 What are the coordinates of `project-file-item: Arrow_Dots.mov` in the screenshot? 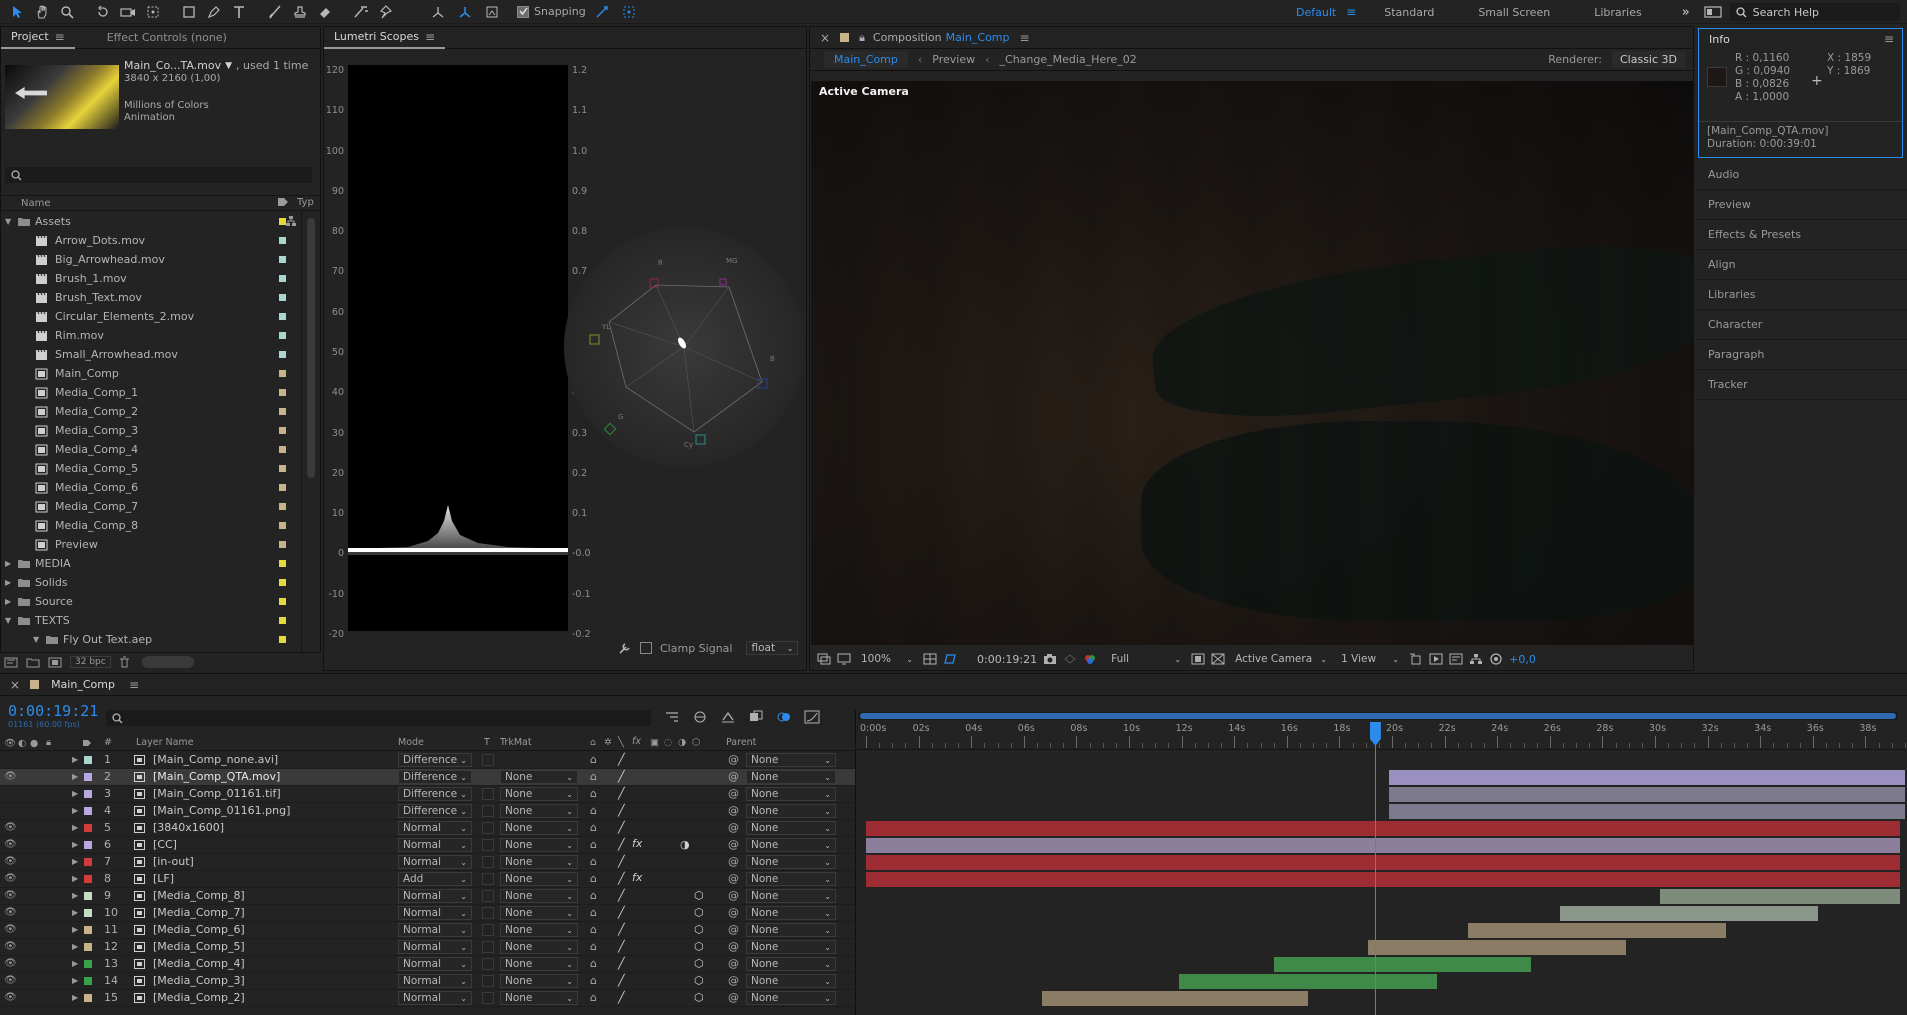 It's located at (154, 240).